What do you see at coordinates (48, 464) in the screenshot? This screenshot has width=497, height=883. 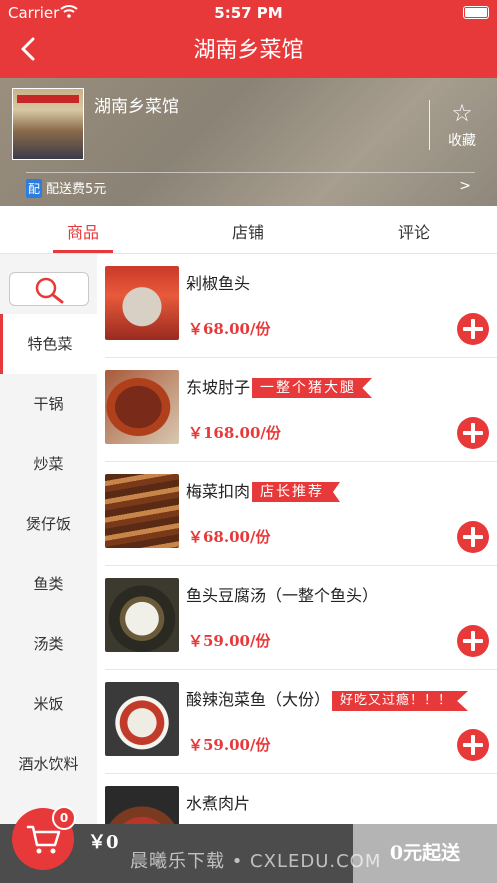 I see `category-item: 炒菜` at bounding box center [48, 464].